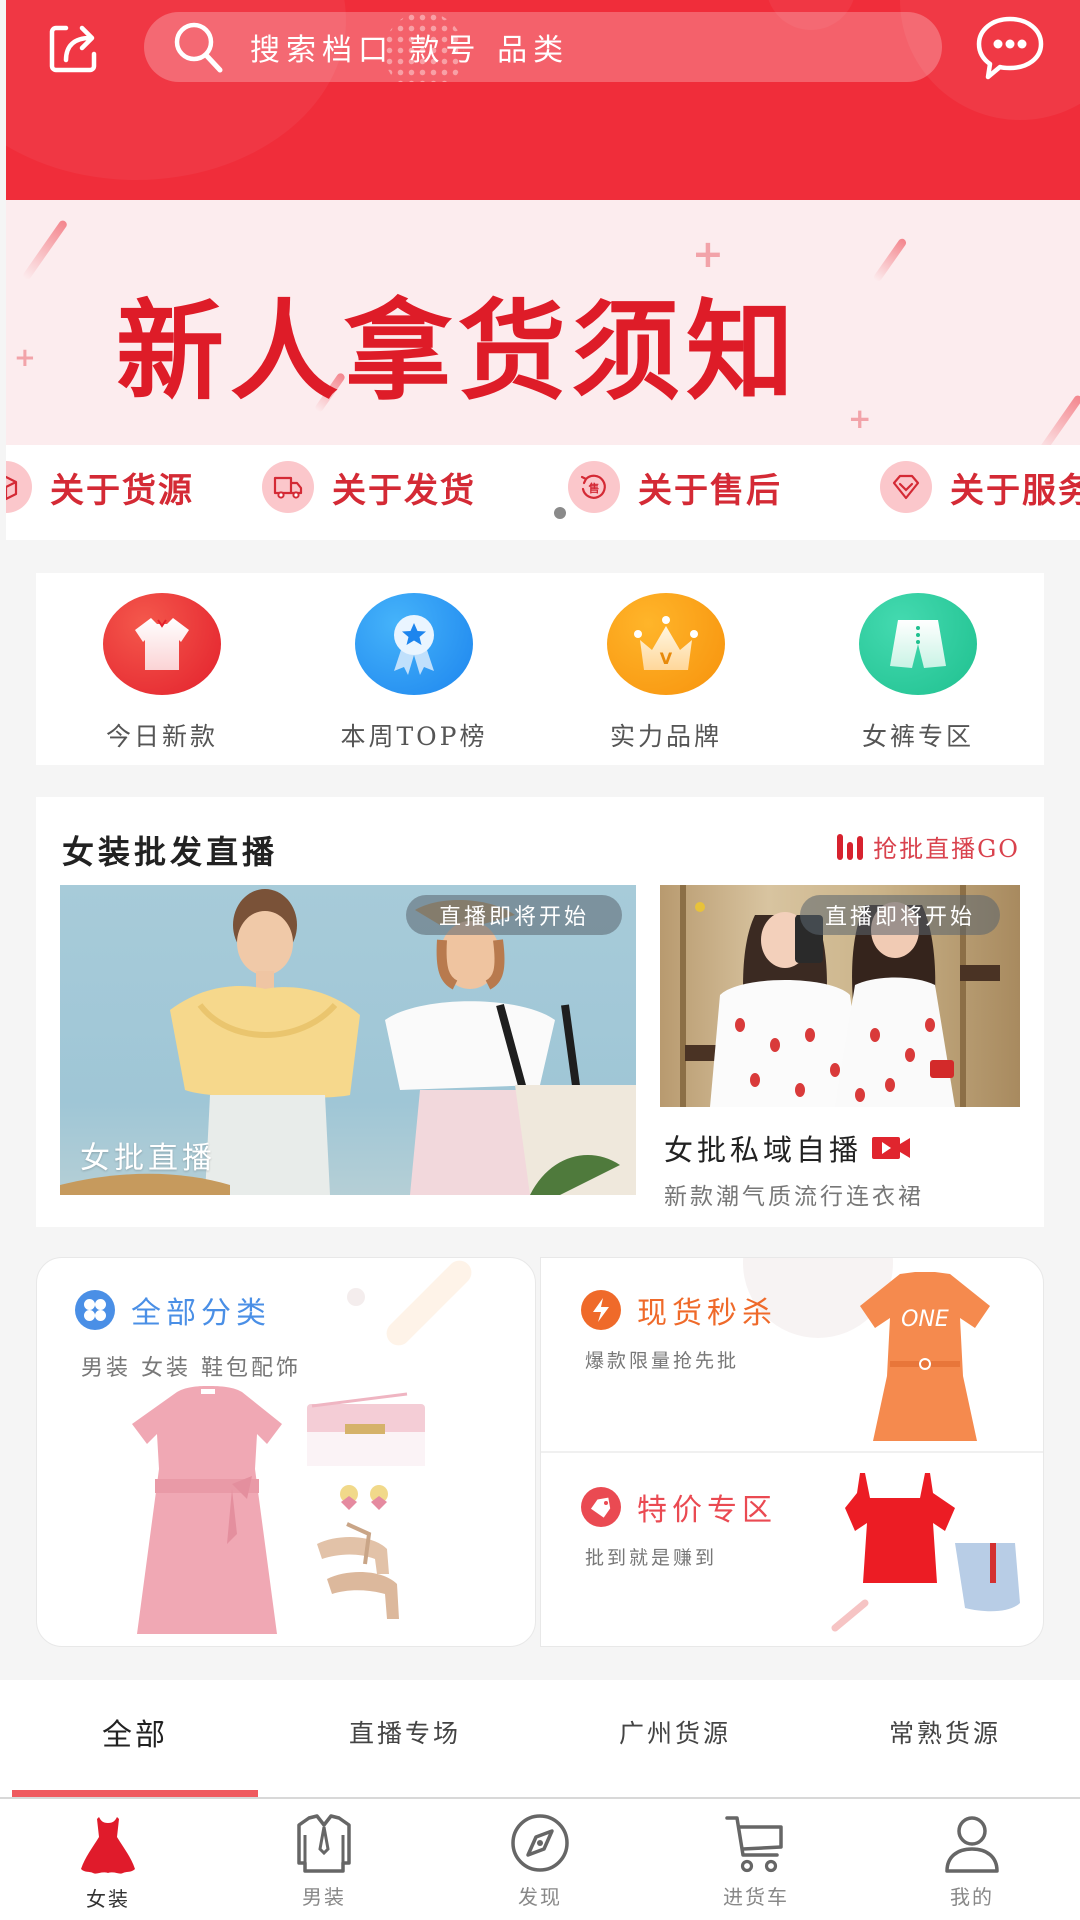 The image size is (1080, 1920). Describe the element at coordinates (108, 1845) in the screenshot. I see `dress-icon` at that location.